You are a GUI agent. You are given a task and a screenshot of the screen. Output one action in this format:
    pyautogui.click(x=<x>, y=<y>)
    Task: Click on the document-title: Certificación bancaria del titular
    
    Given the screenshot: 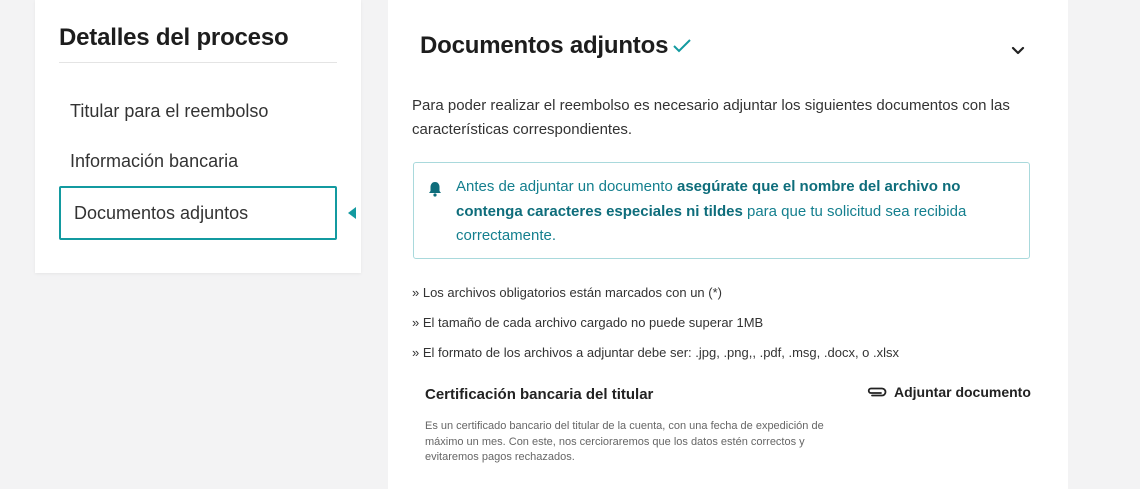 What is the action you would take?
    pyautogui.click(x=539, y=394)
    